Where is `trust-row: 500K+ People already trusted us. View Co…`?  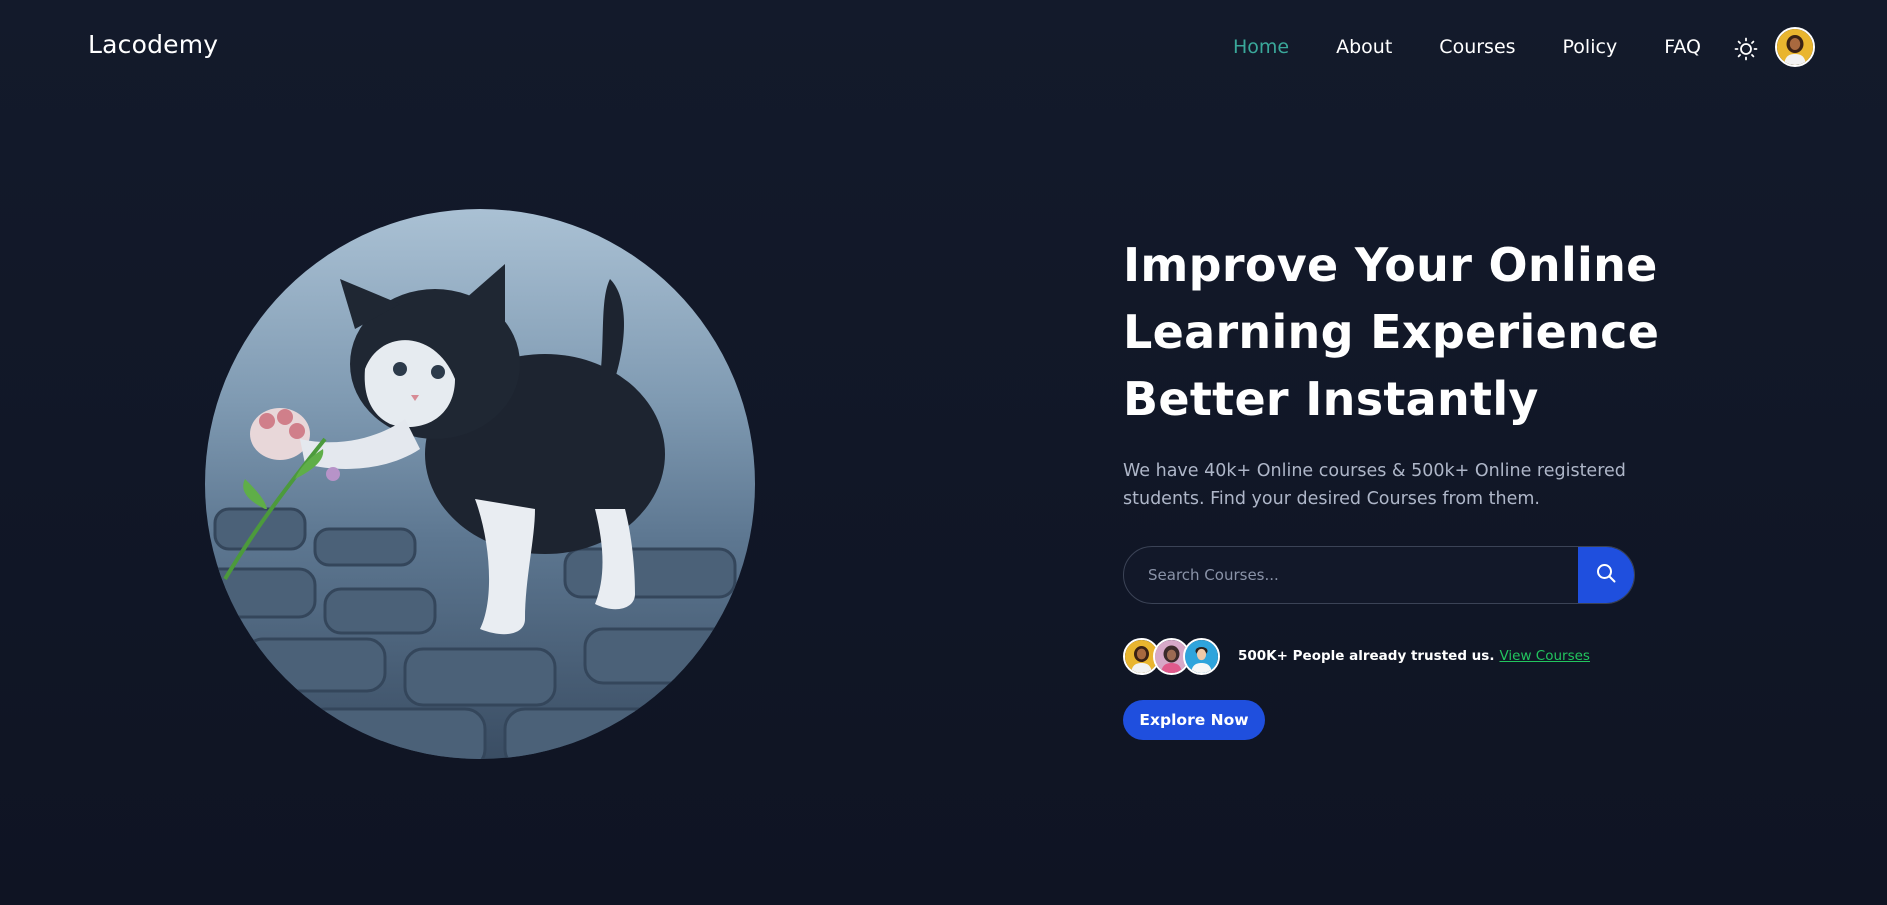
trust-row: 500K+ People already trusted us. View Co… is located at coordinates (1356, 656).